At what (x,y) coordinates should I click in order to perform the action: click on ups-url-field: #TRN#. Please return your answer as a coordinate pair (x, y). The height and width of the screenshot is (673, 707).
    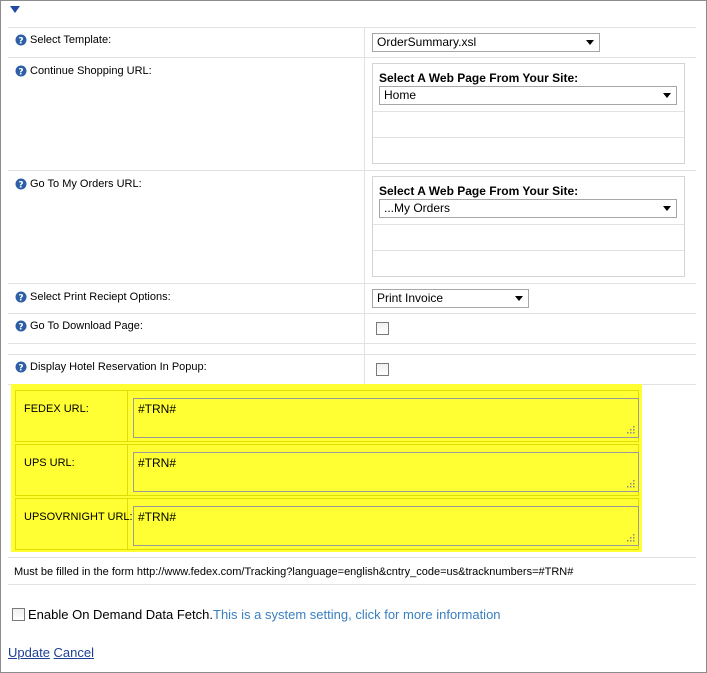
    Looking at the image, I should click on (386, 472).